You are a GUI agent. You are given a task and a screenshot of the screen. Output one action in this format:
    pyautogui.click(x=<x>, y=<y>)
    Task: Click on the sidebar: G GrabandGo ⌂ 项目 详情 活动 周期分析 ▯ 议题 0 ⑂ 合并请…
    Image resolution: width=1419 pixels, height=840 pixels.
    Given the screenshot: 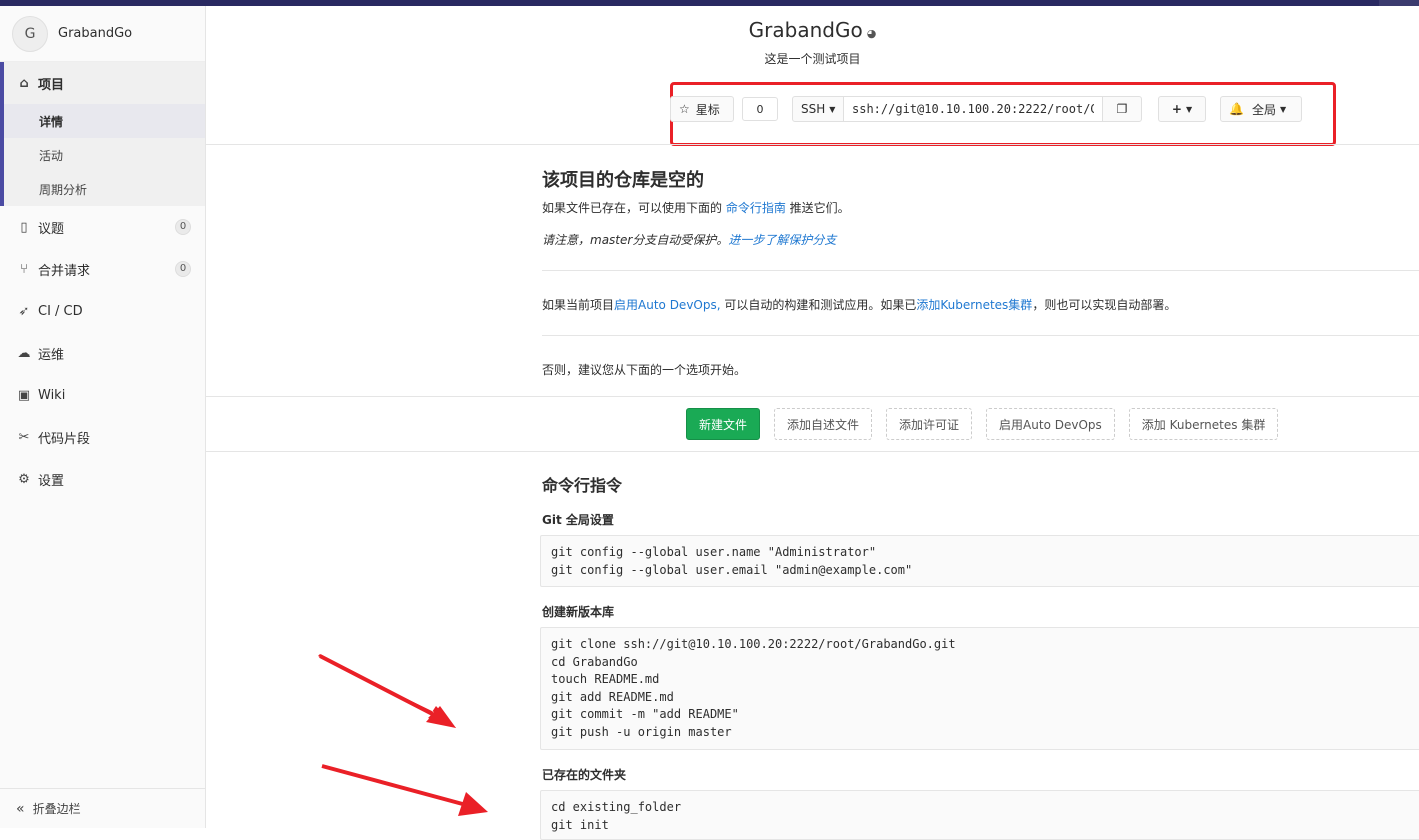 What is the action you would take?
    pyautogui.click(x=103, y=417)
    